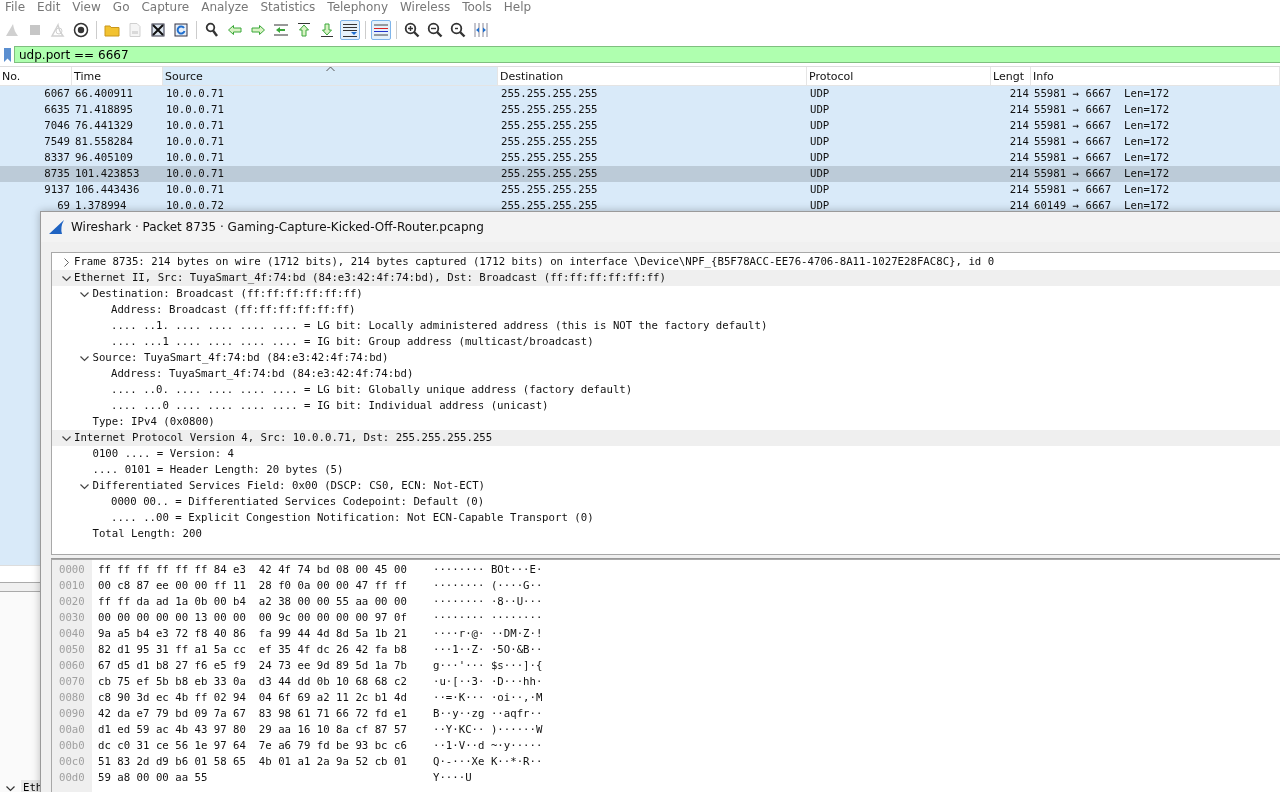 Image resolution: width=1280 pixels, height=792 pixels. I want to click on tree-label: .... 0101 = Header Length: 20 bytes (5), so click(218, 470).